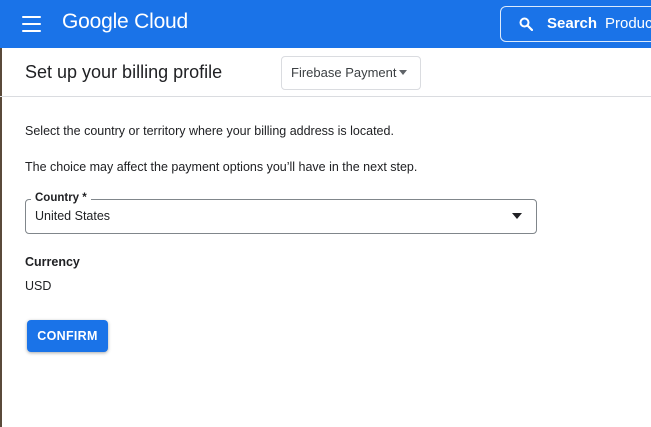 The height and width of the screenshot is (427, 651). What do you see at coordinates (52, 262) in the screenshot?
I see `currency-label: Currency` at bounding box center [52, 262].